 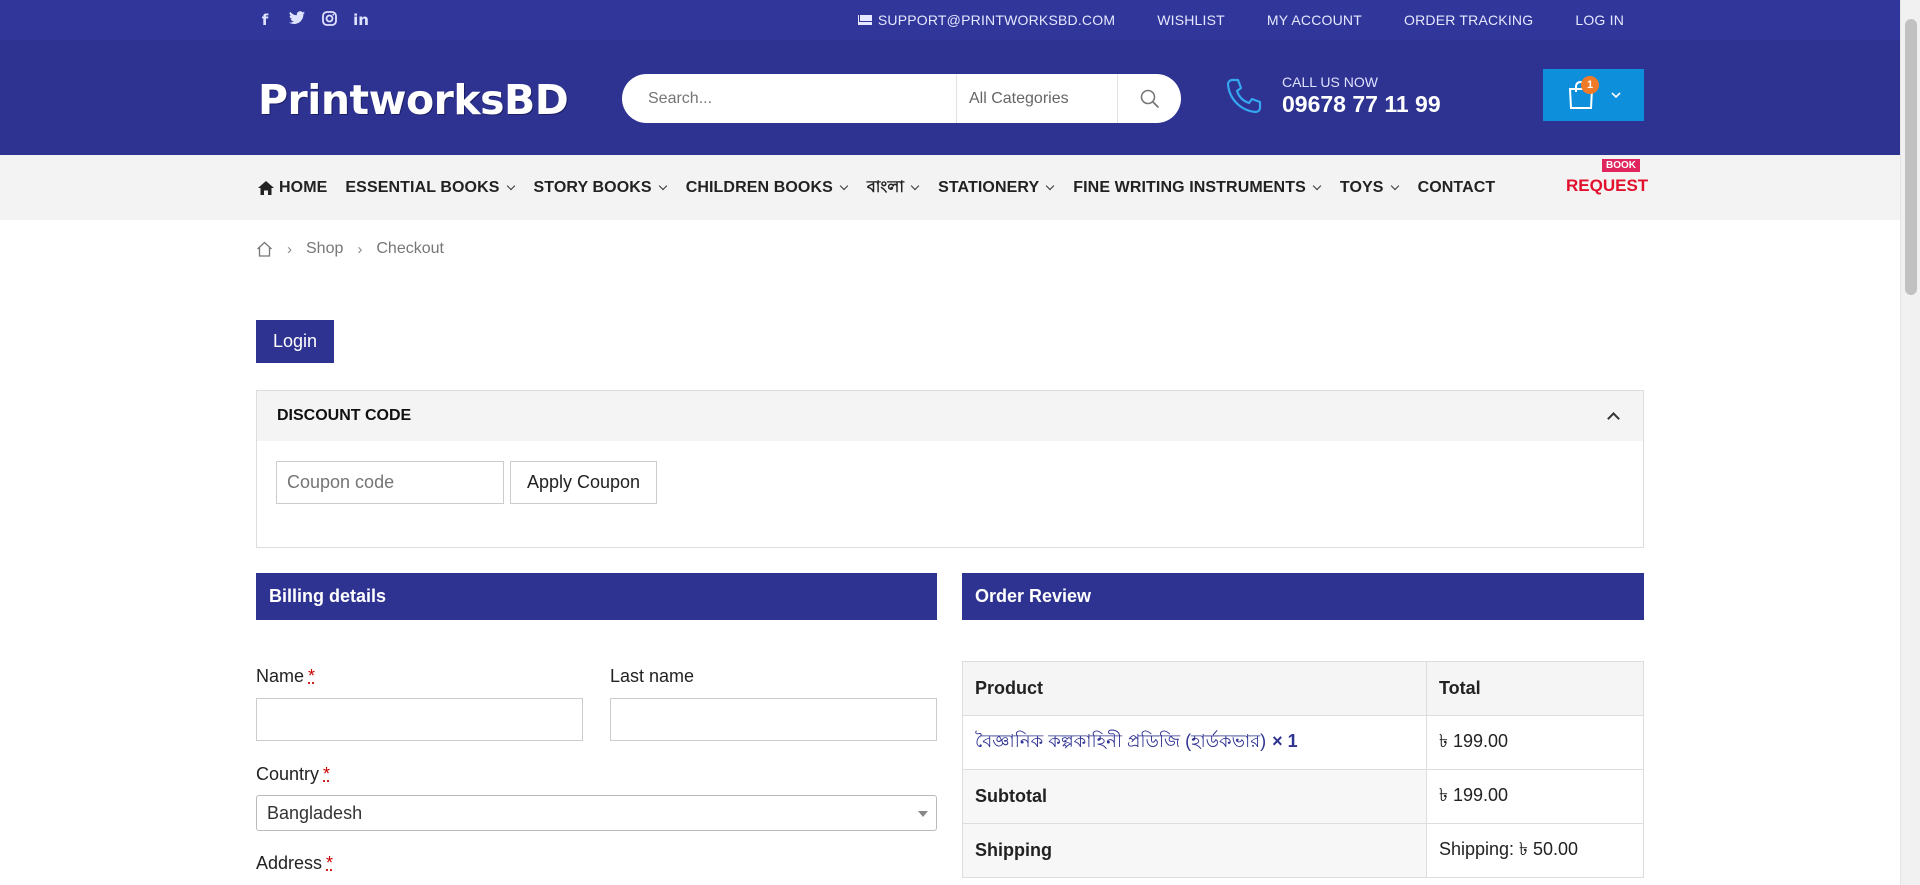 I want to click on breadcrumb-checkout: Checkout, so click(x=410, y=248).